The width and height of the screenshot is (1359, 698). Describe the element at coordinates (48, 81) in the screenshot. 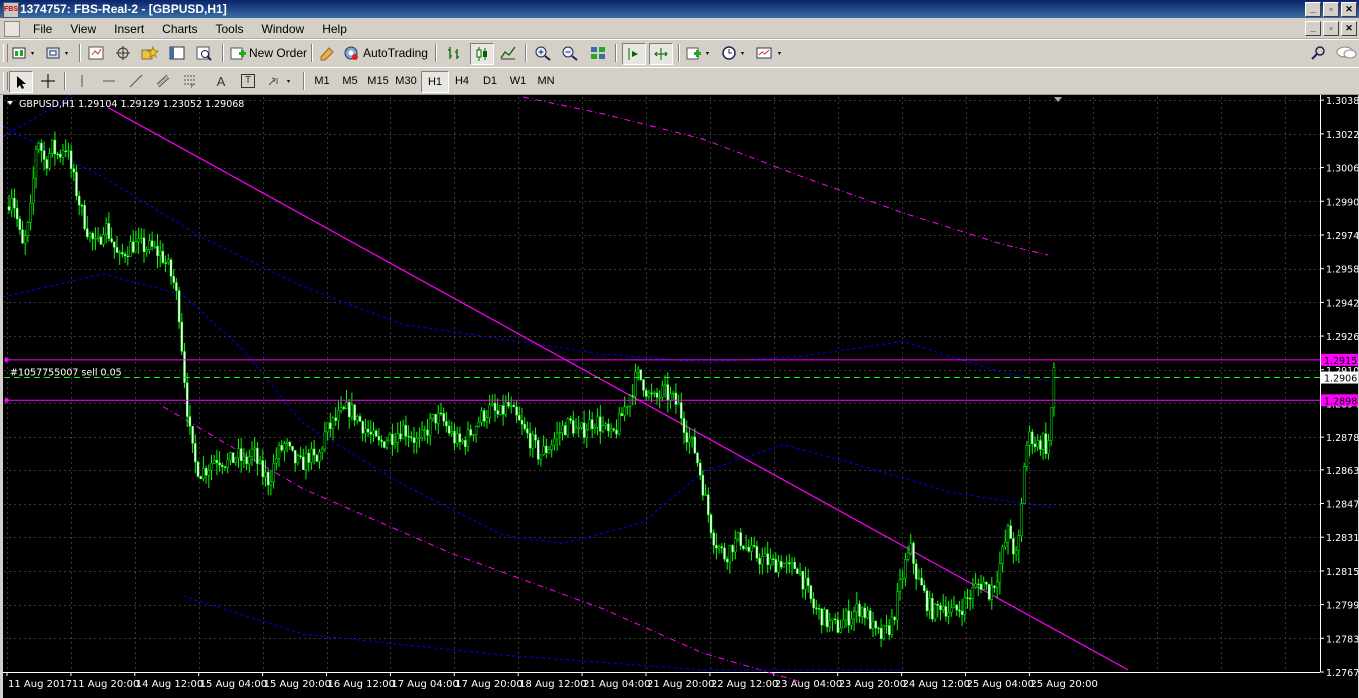

I see `crosshair-tool-button` at that location.